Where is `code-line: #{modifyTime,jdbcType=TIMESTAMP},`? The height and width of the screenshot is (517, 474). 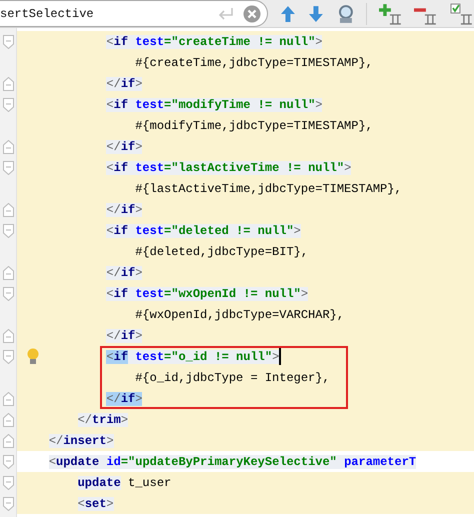 code-line: #{modifyTime,jdbcType=TIMESTAMP}, is located at coordinates (254, 125).